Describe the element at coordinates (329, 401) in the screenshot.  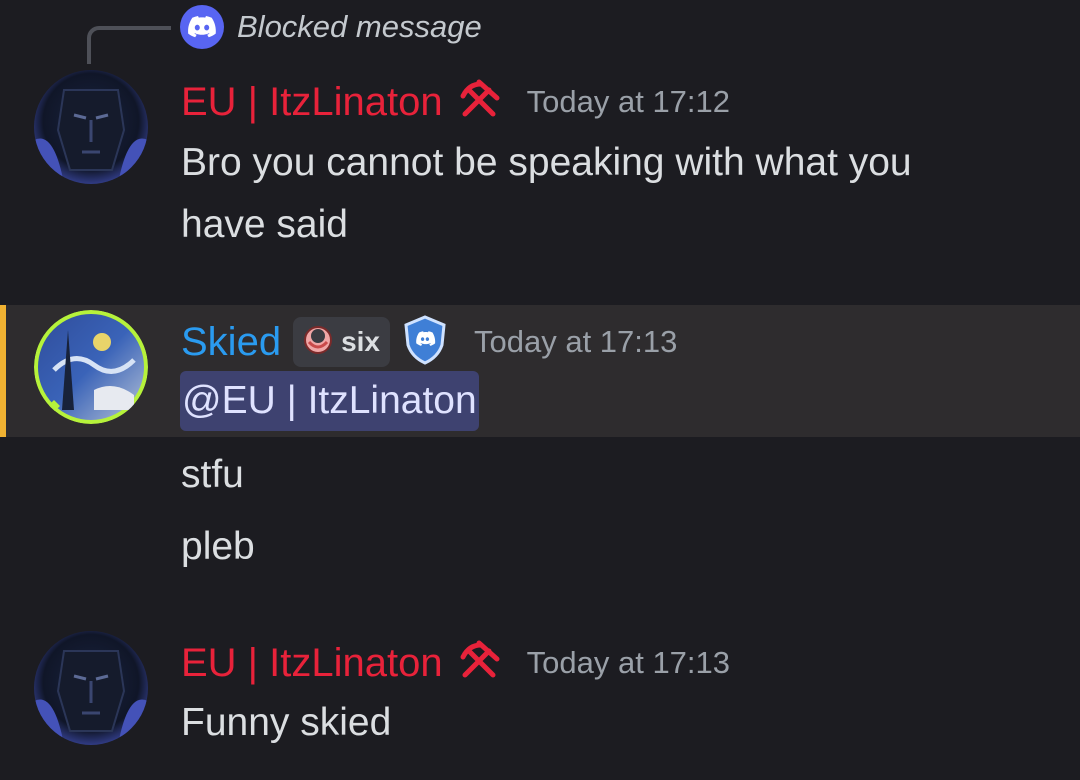
I see `user-mention: @EU | ItzLinaton` at that location.